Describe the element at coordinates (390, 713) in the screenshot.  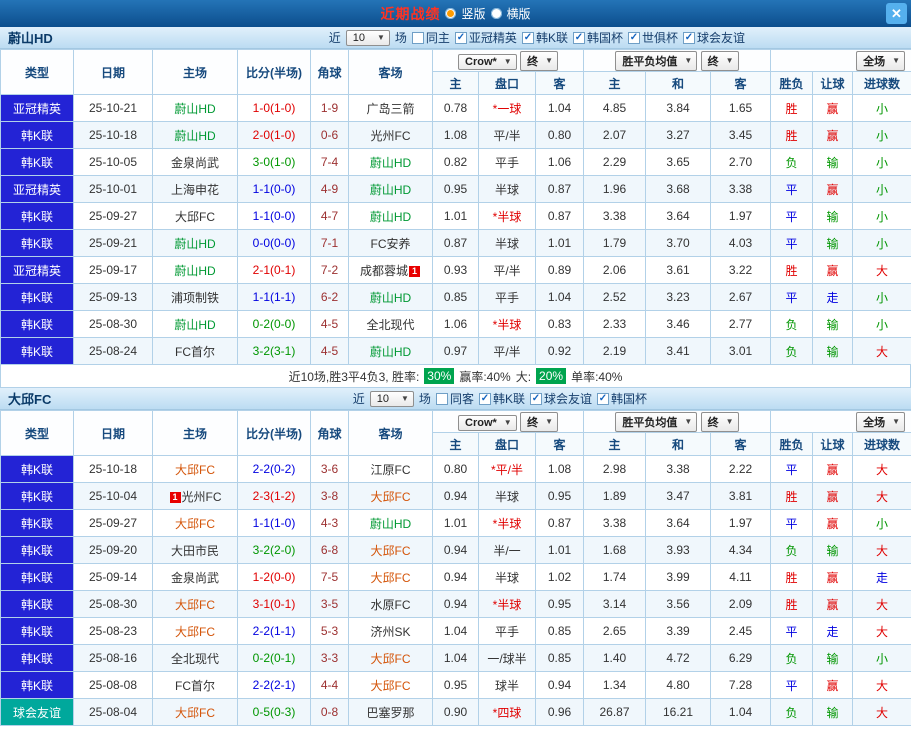
I see `team-name-link: 巴塞罗那` at that location.